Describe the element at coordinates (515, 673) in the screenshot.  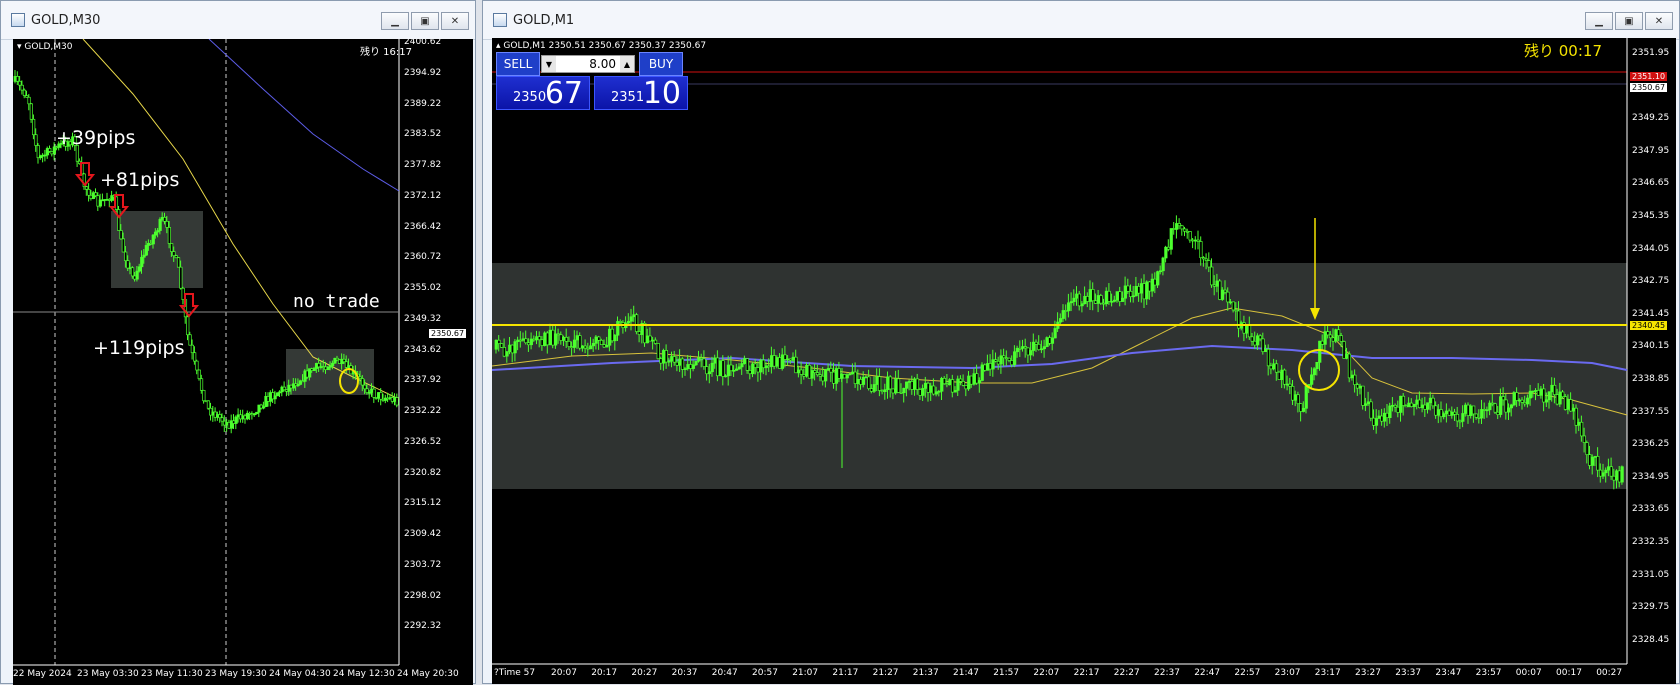
I see `time-axis-label: ?Time 57` at that location.